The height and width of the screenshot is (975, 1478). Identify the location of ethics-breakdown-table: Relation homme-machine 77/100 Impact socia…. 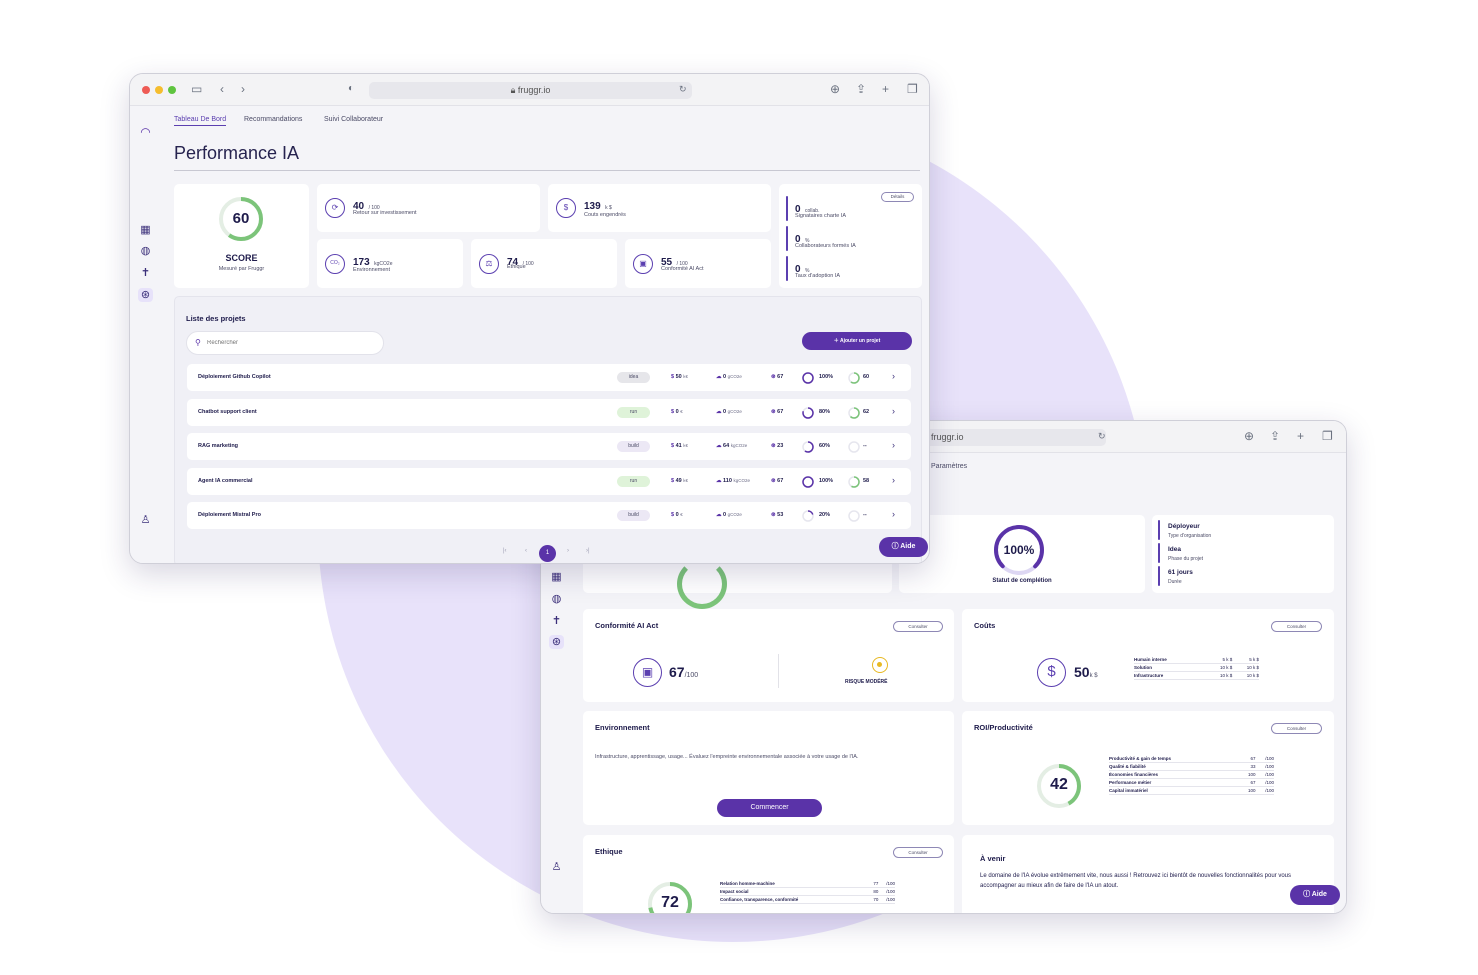
(807, 892).